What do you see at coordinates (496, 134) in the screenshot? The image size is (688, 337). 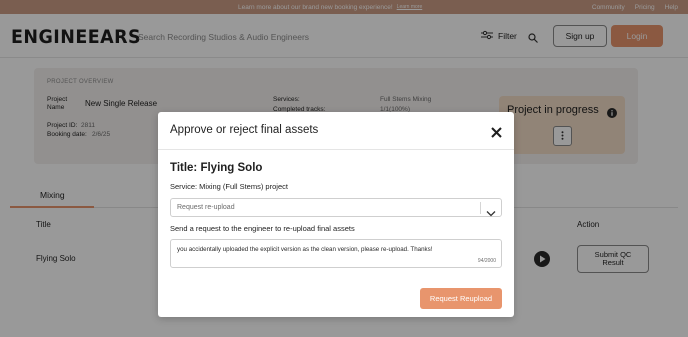 I see `close-icon` at bounding box center [496, 134].